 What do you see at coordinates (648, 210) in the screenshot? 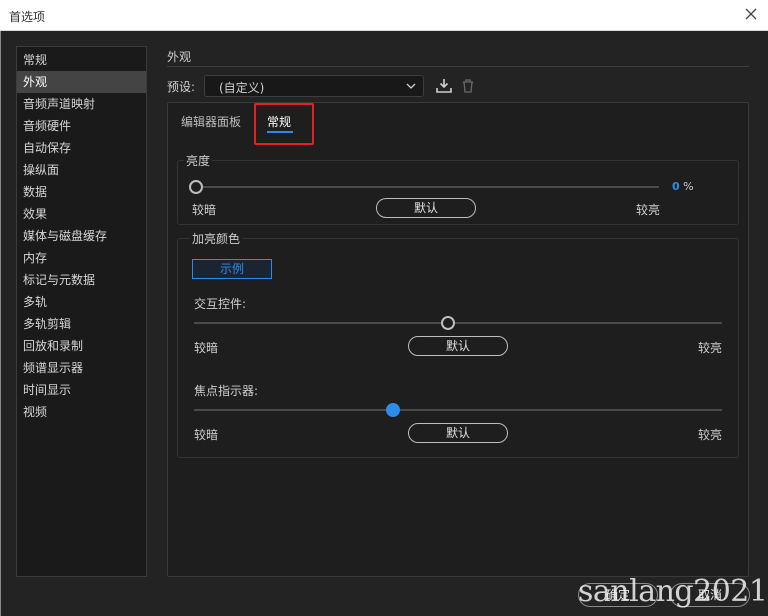
I see `brightness-max-label: 较亮` at bounding box center [648, 210].